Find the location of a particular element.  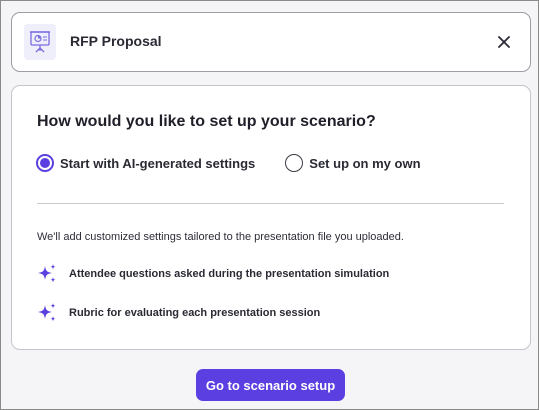

radio-button-unchecked is located at coordinates (294, 163).